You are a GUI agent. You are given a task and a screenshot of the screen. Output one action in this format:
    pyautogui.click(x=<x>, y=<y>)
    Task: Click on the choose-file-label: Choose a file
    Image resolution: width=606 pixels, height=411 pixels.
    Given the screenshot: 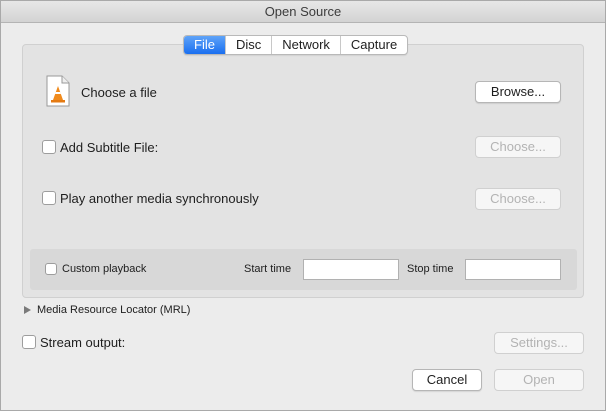 What is the action you would take?
    pyautogui.click(x=119, y=92)
    